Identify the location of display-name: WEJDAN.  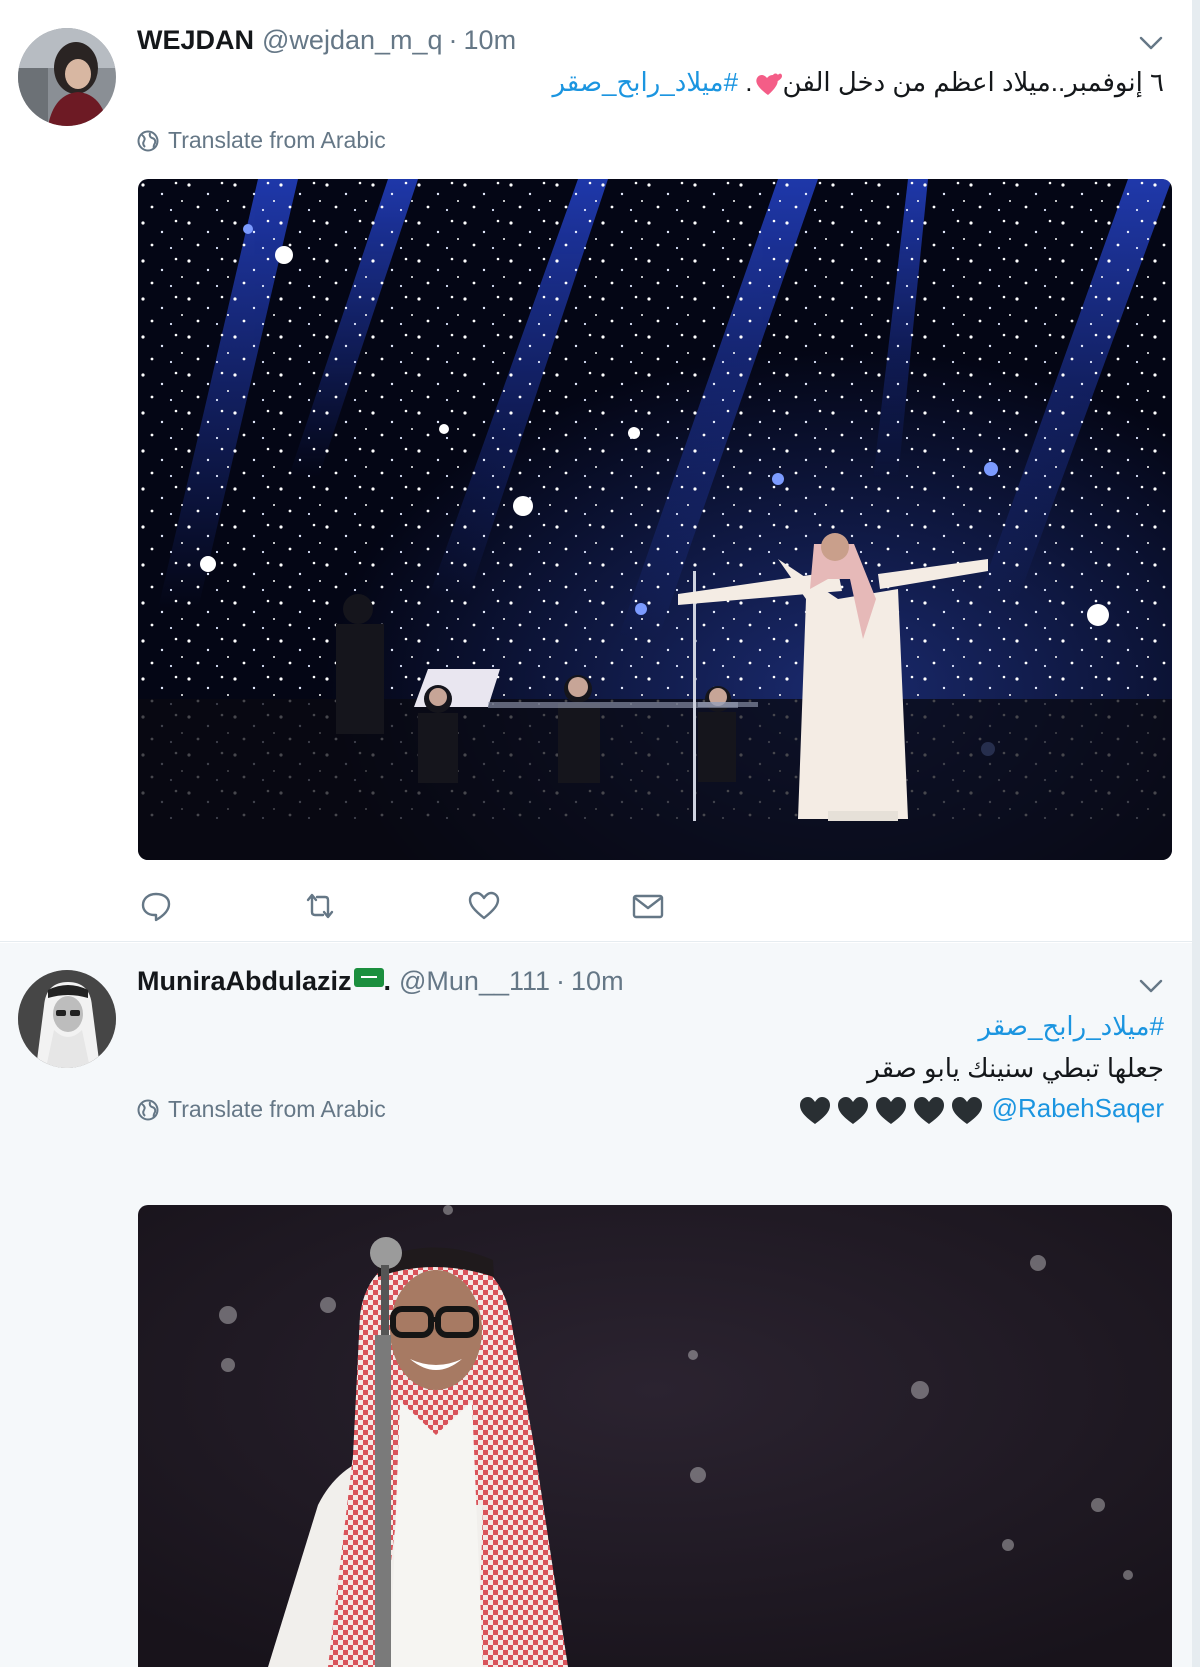
(195, 40).